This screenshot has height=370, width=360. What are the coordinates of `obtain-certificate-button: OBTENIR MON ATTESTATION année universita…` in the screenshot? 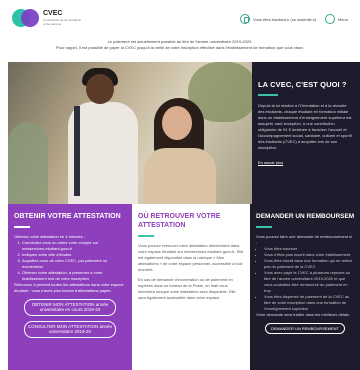 It's located at (70, 307).